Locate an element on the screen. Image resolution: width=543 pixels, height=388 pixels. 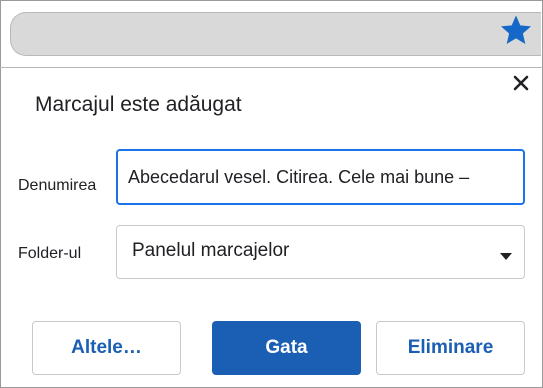
folder-select: Panelul marcajelor is located at coordinates (320, 252).